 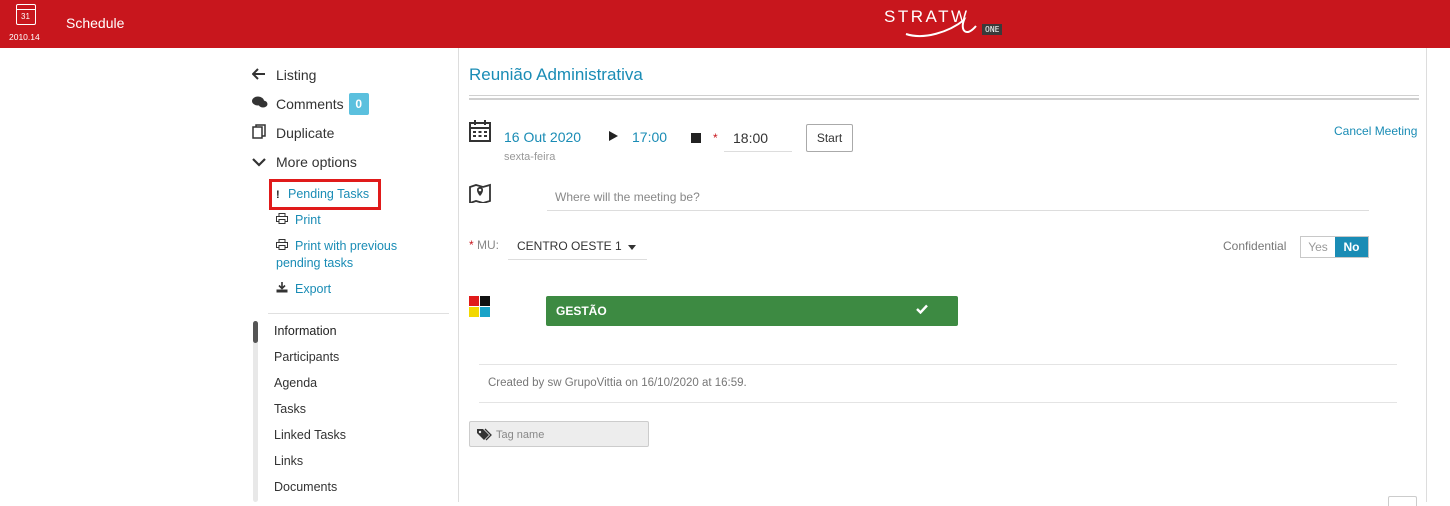 What do you see at coordinates (255, 332) in the screenshot?
I see `section-scrollbar-thumb` at bounding box center [255, 332].